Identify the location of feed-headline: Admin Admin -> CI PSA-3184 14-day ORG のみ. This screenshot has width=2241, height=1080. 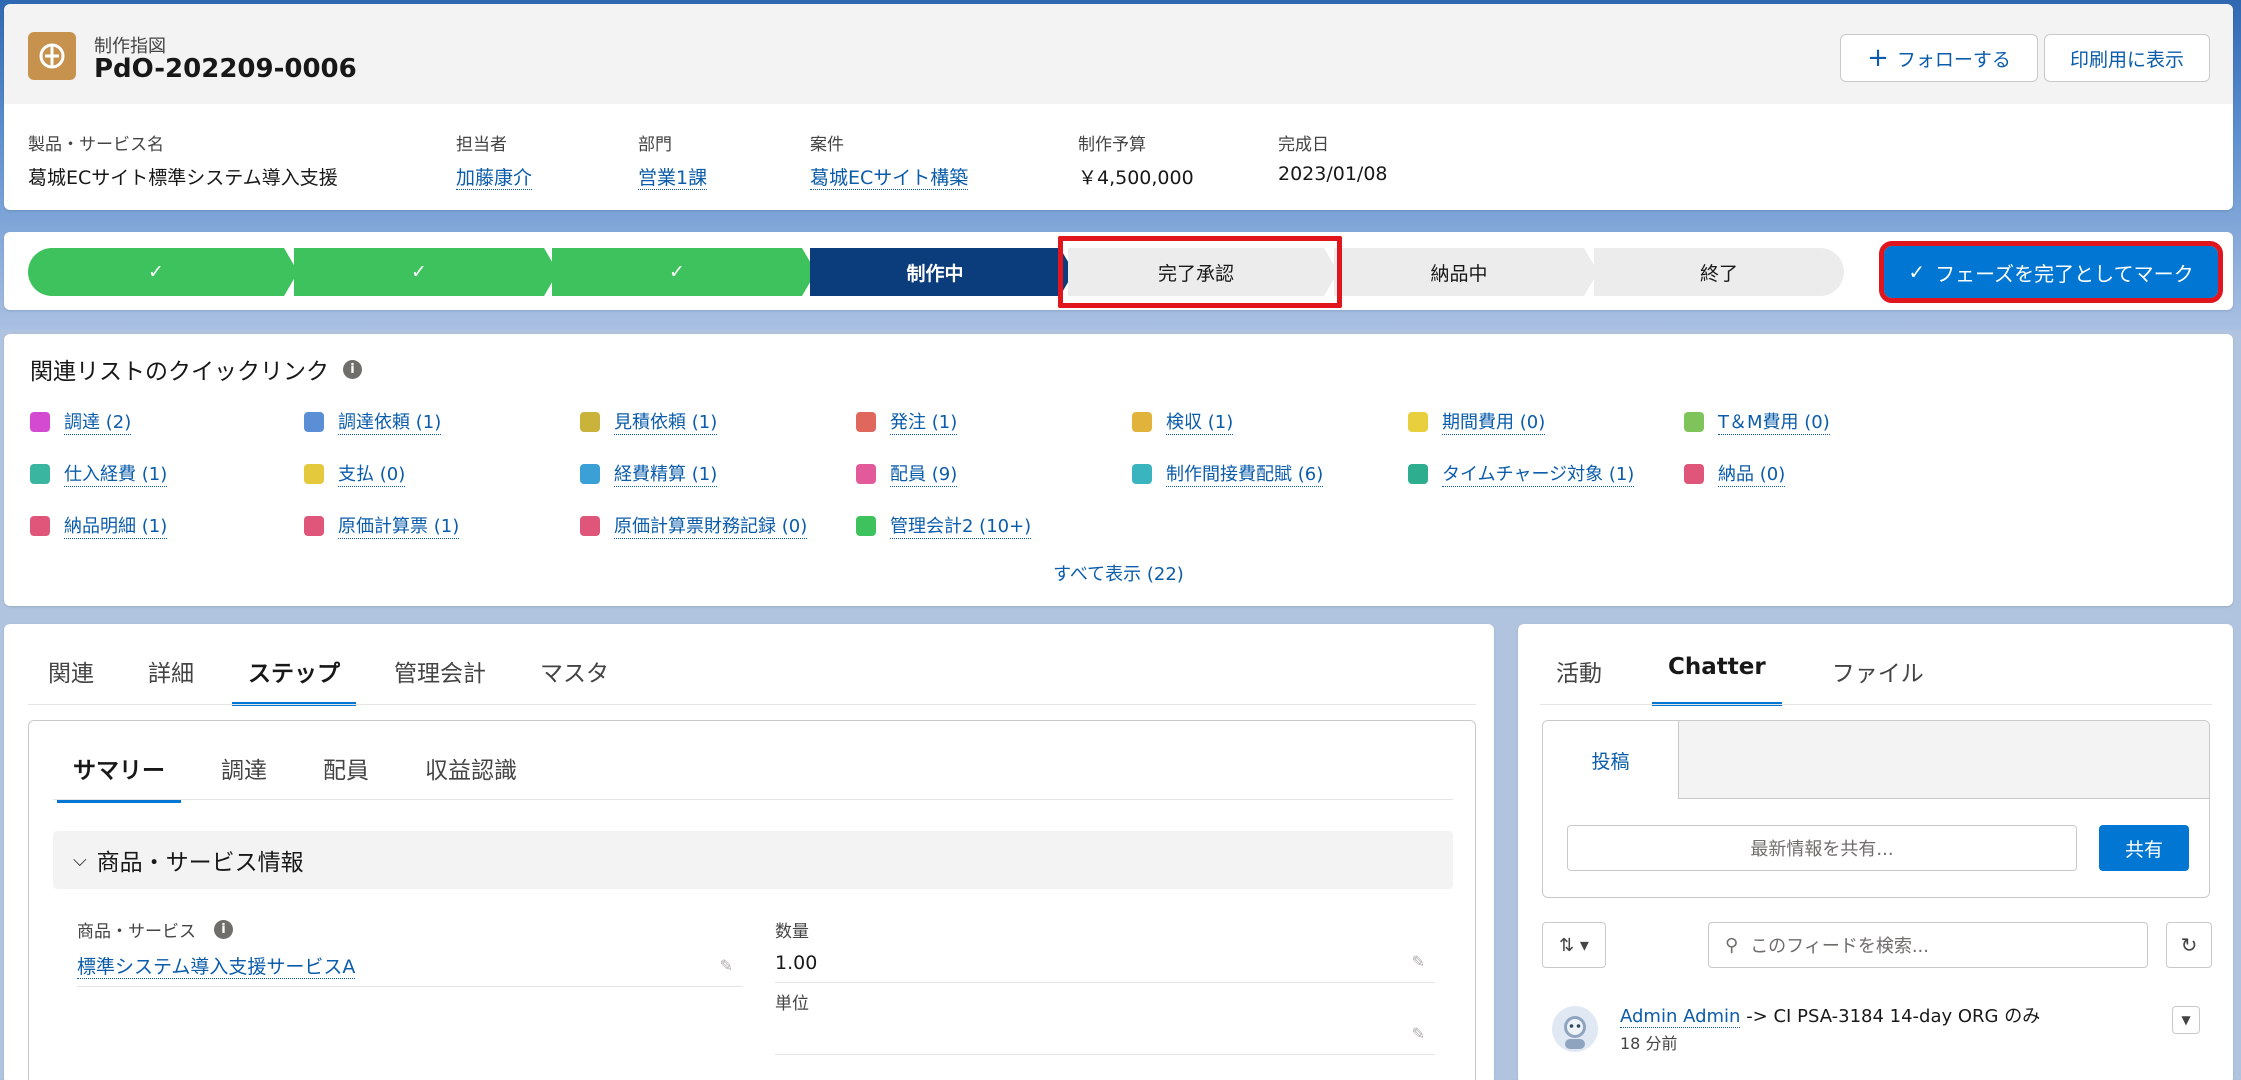
(1830, 1015).